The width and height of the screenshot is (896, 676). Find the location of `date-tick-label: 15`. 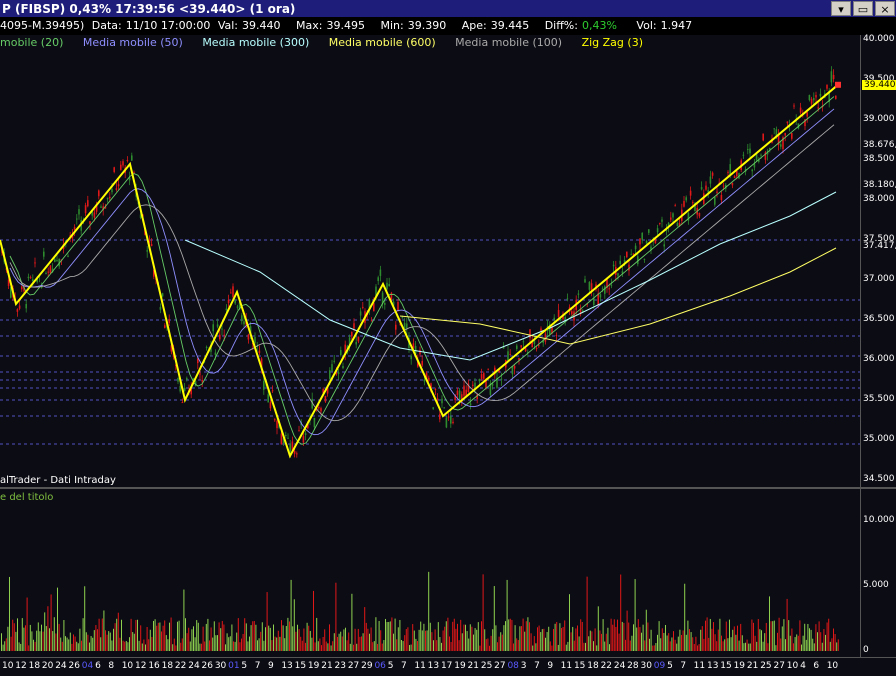

date-tick-label: 15 is located at coordinates (726, 666).